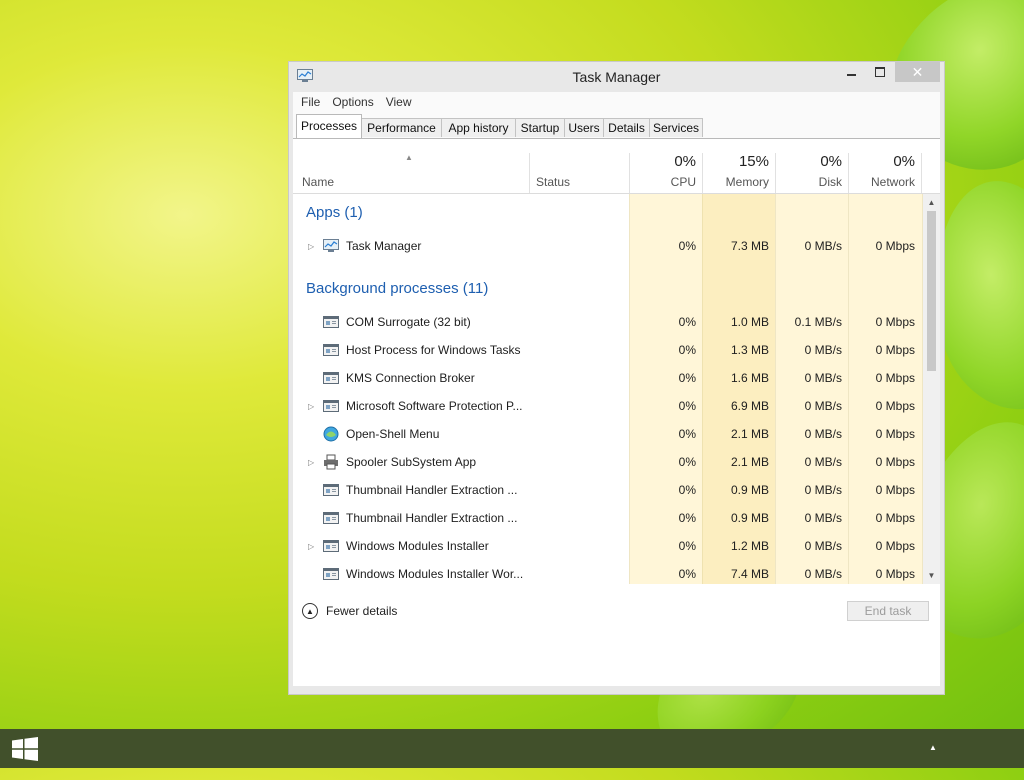 This screenshot has width=1024, height=780. I want to click on column-memory: 15% Memory, so click(738, 166).